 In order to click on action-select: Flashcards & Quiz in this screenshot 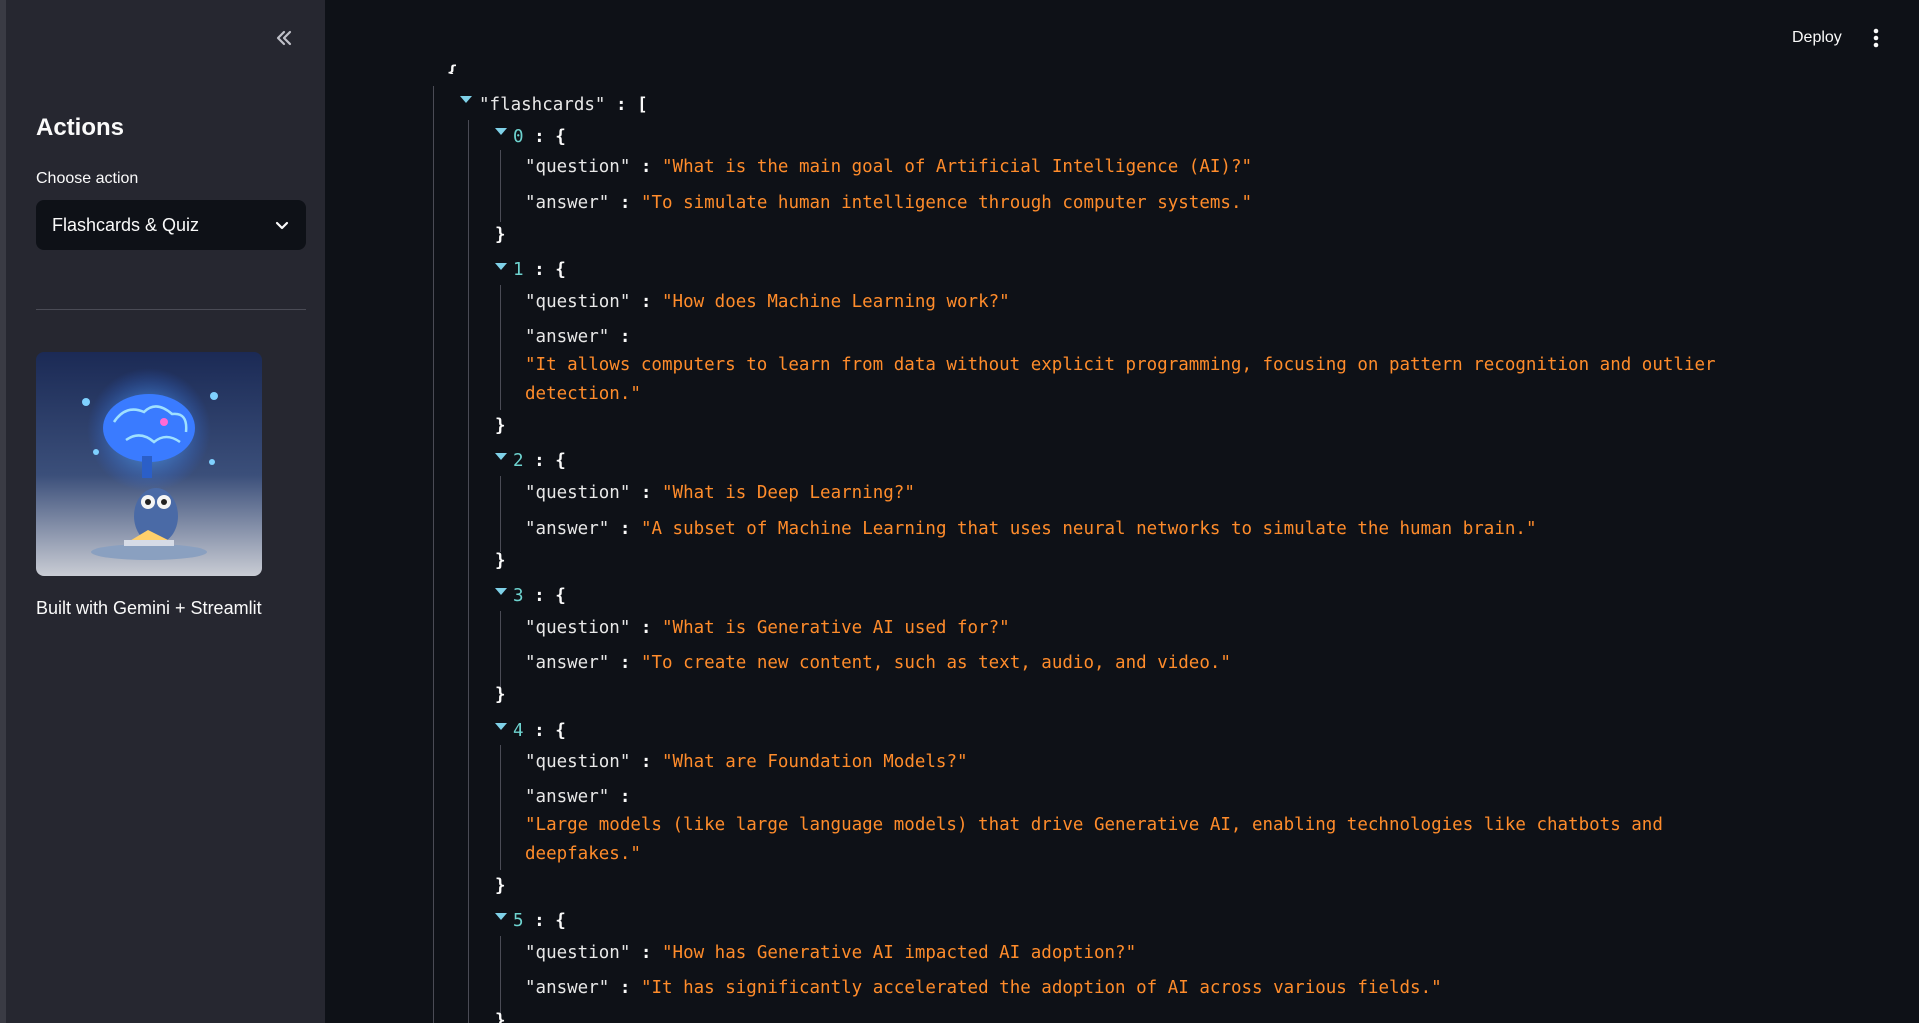, I will do `click(171, 225)`.